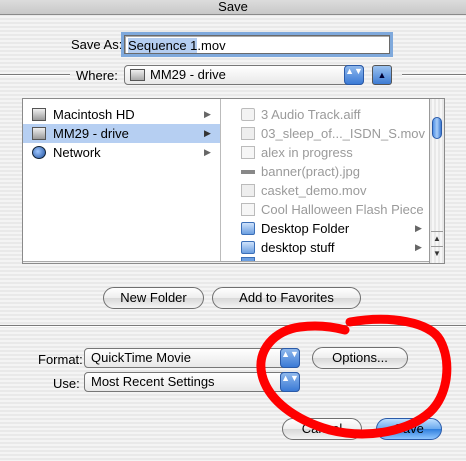  I want to click on annotation-circle, so click(354, 376).